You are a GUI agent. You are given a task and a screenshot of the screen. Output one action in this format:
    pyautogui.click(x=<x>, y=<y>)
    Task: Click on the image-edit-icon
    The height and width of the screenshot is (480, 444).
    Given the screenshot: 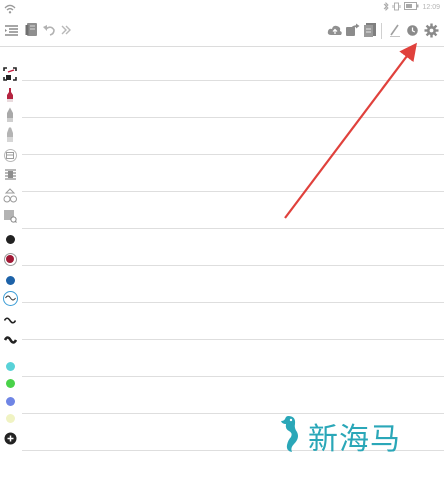 What is the action you would take?
    pyautogui.click(x=10, y=216)
    